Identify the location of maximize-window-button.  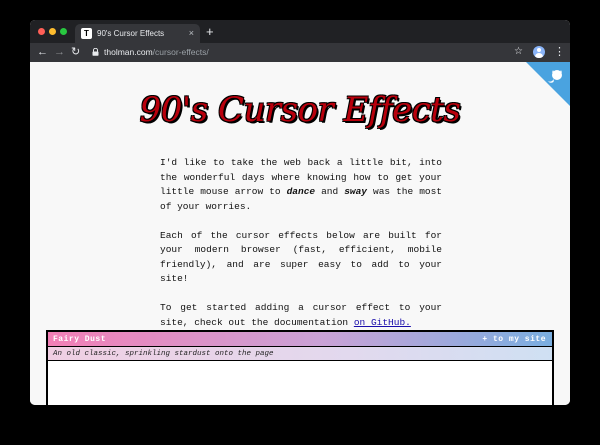
(63, 31).